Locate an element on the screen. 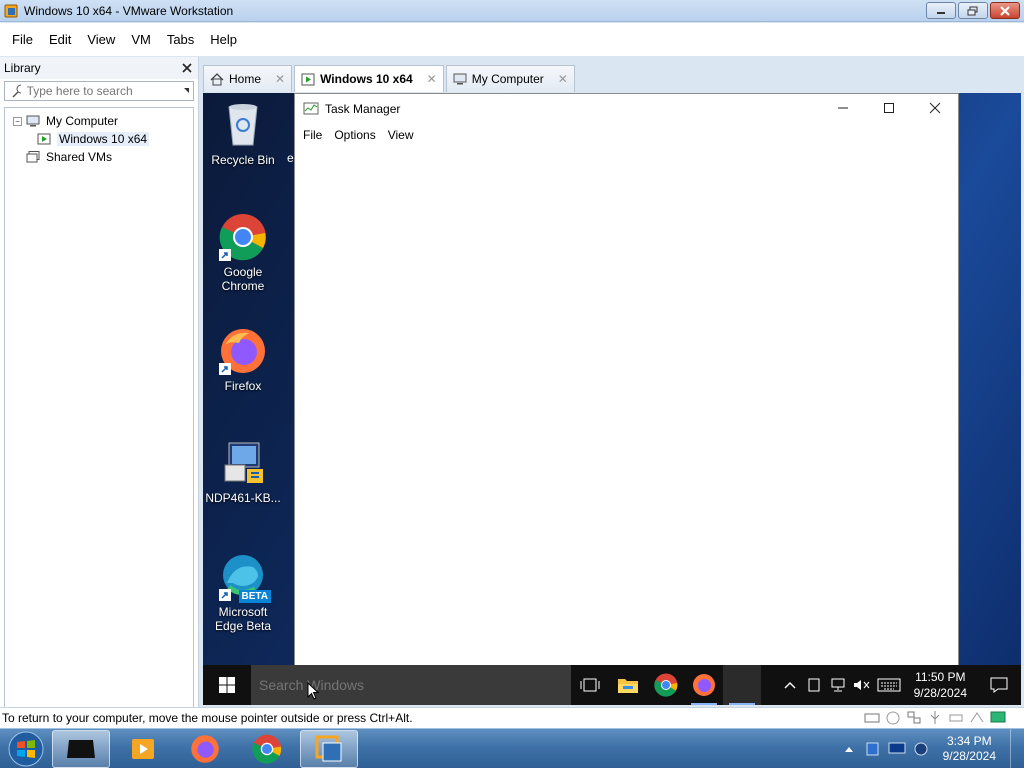 The height and width of the screenshot is (768, 1024). host-start-button is located at coordinates (26, 748).